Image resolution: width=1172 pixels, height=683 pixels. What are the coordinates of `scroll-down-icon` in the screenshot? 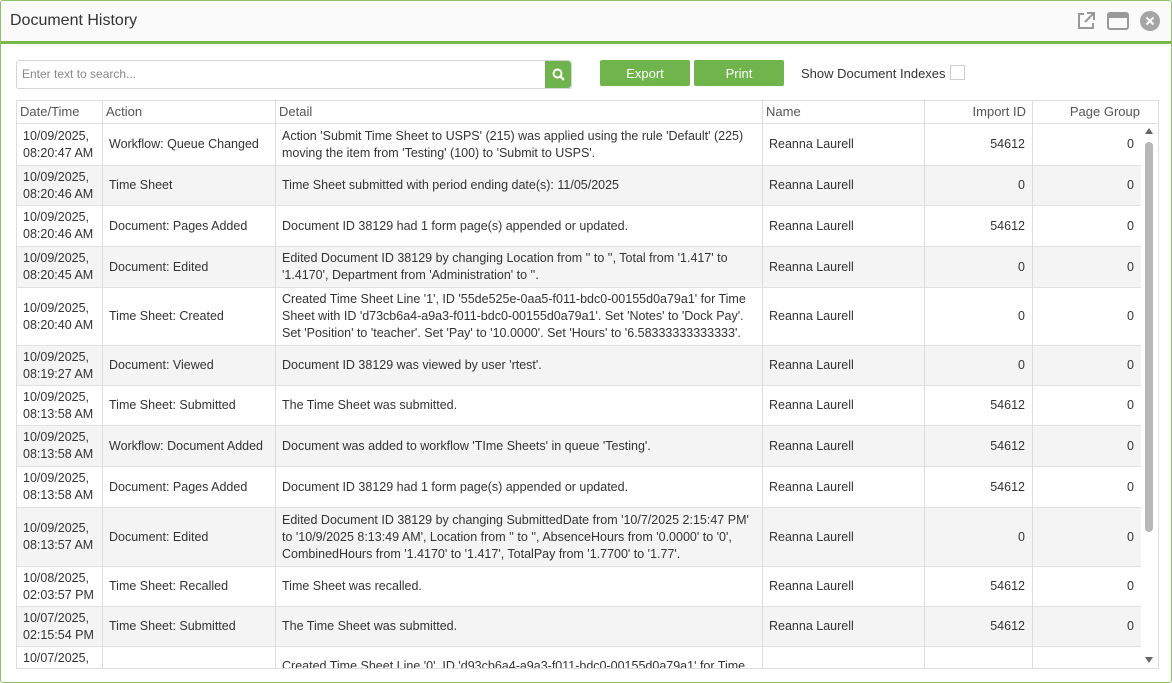 It's located at (1149, 660).